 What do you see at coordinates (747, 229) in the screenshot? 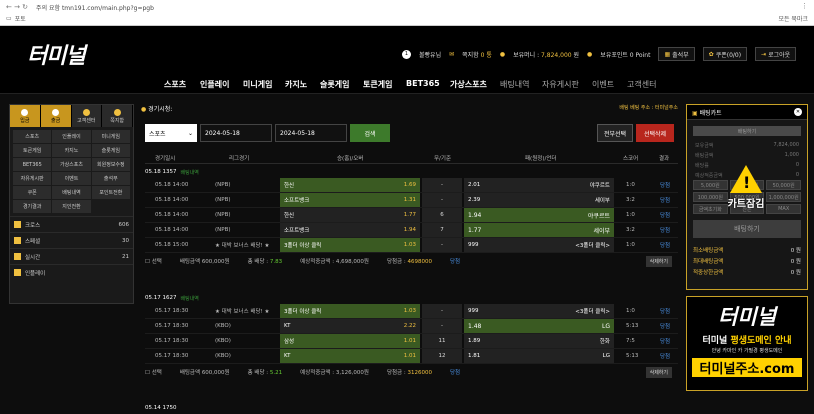
I see `bet-submit-button: 배팅하기` at bounding box center [747, 229].